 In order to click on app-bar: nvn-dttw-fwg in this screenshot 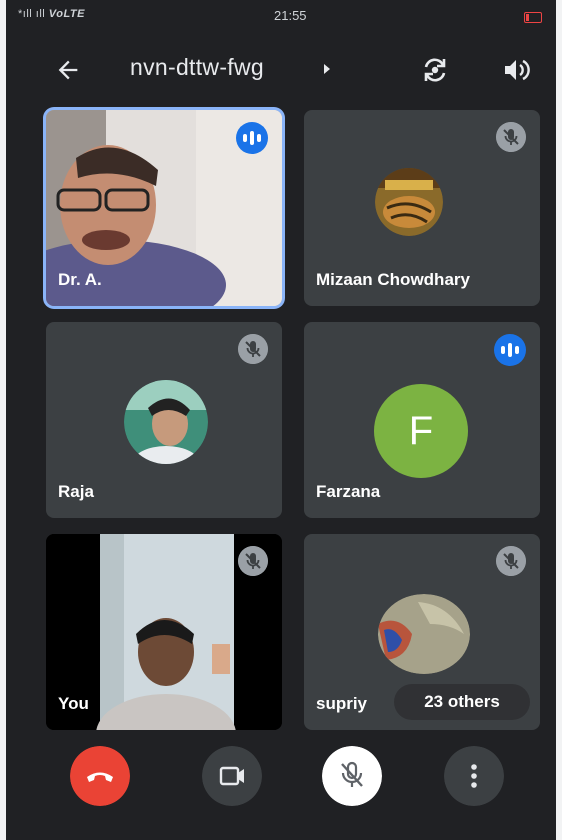, I will do `click(281, 70)`.